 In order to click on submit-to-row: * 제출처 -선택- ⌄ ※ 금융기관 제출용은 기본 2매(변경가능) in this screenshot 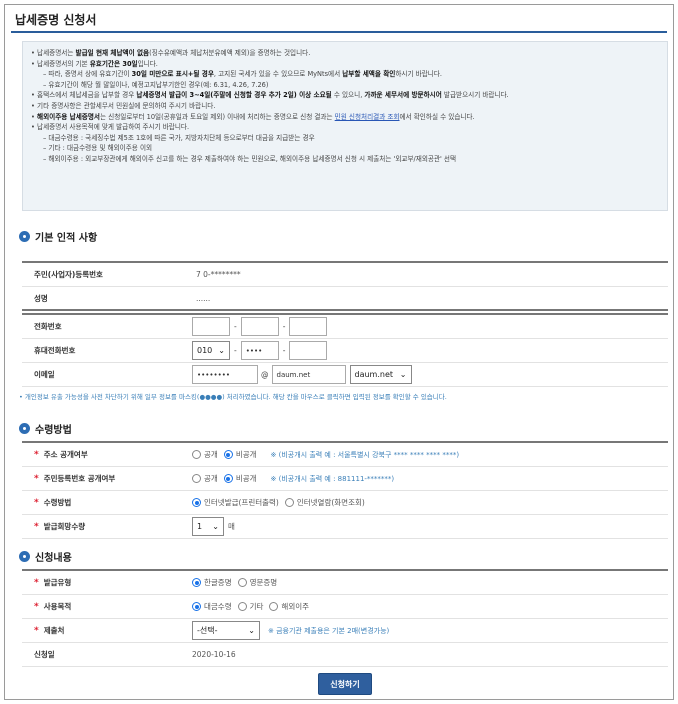, I will do `click(345, 631)`.